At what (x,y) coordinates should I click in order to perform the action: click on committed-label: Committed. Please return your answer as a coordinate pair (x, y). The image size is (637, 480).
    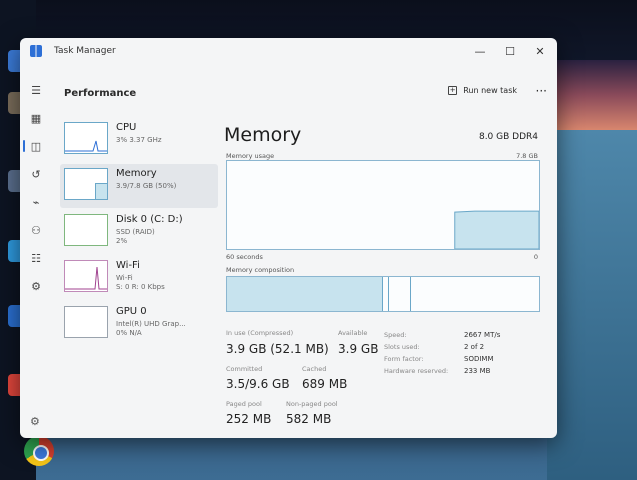
    Looking at the image, I should click on (244, 369).